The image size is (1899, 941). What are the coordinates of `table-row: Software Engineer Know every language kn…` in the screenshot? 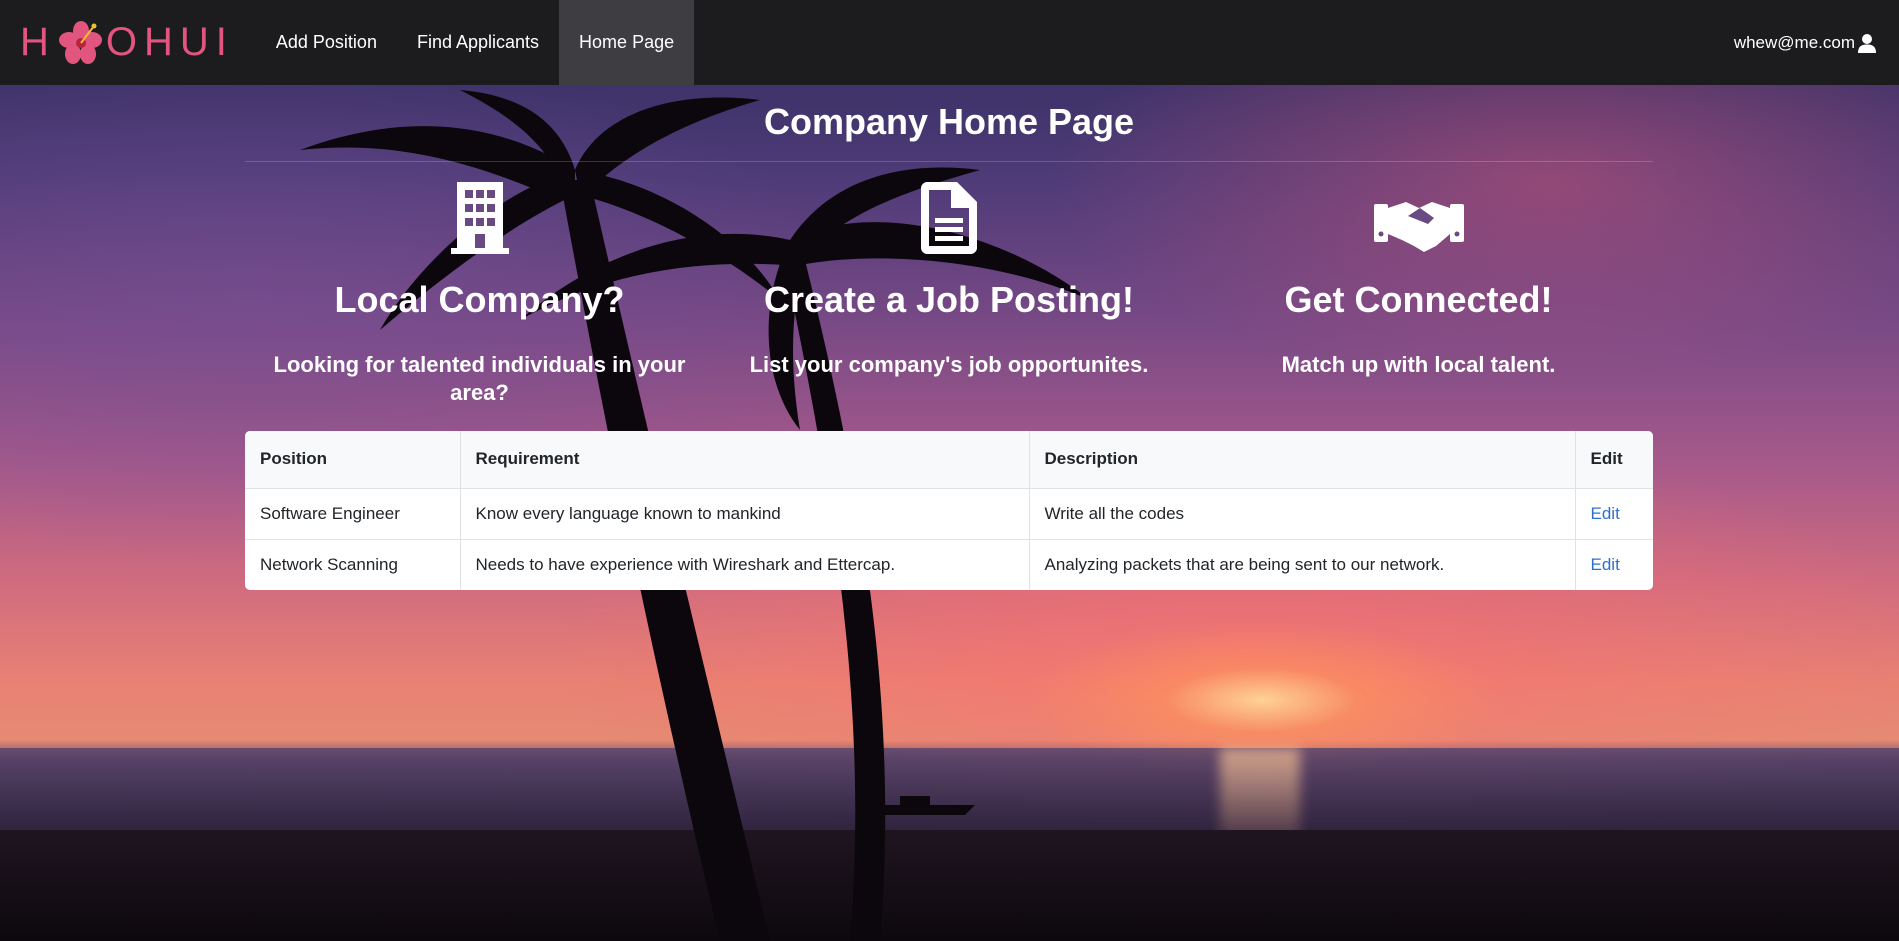 It's located at (949, 514).